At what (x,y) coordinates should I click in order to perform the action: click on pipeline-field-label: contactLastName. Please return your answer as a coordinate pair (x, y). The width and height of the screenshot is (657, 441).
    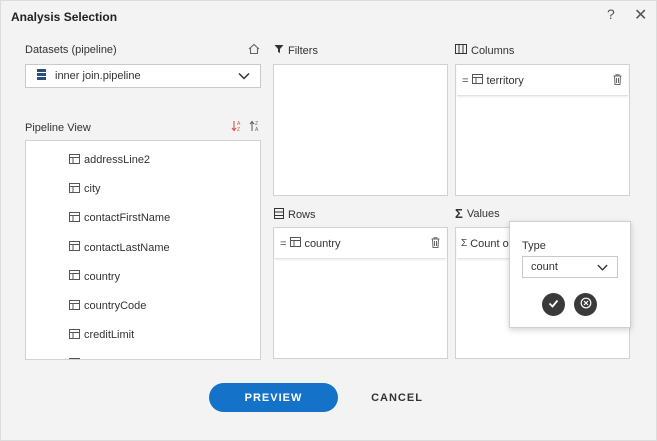
    Looking at the image, I should click on (127, 247).